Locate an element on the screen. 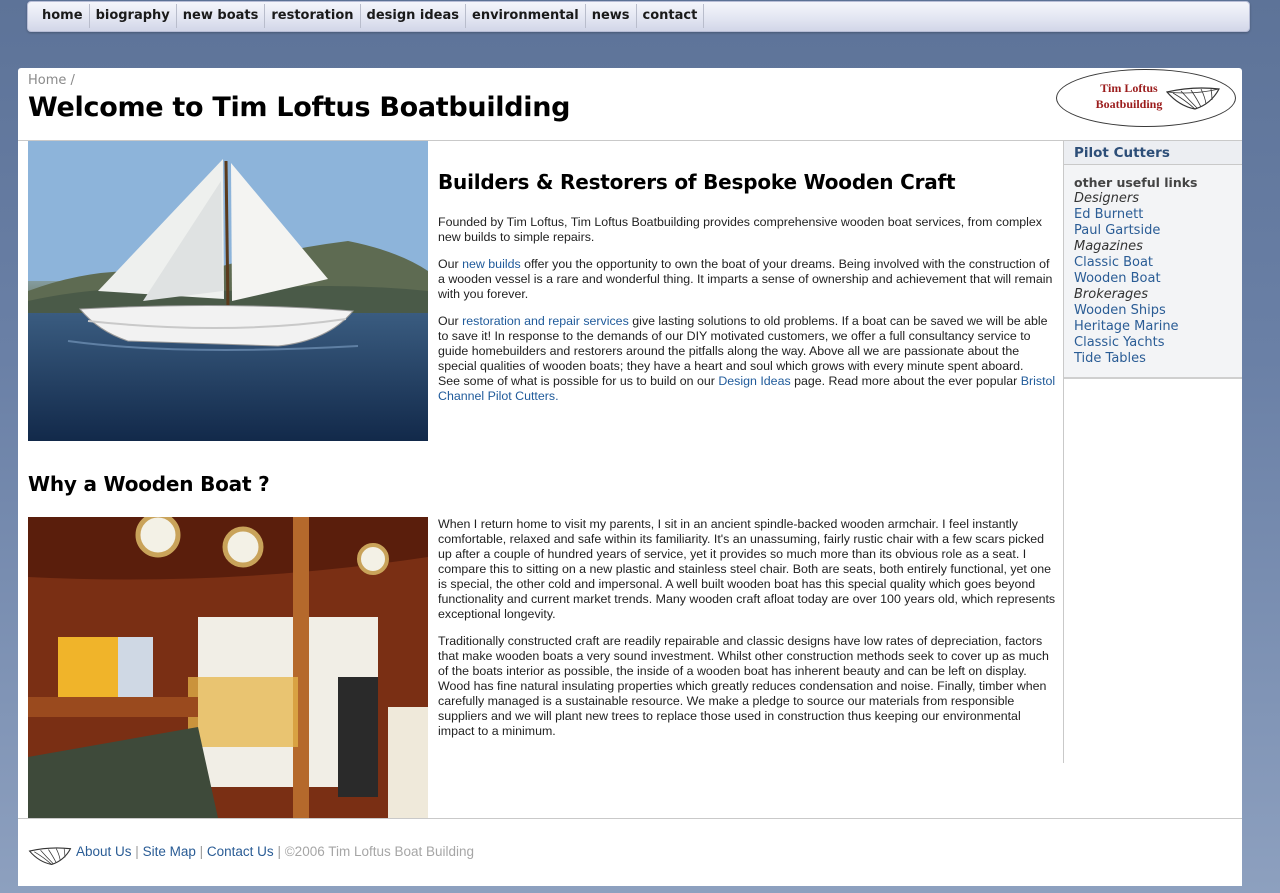  site-logo: Tim Loftus Boatbuilding is located at coordinates (1146, 98).